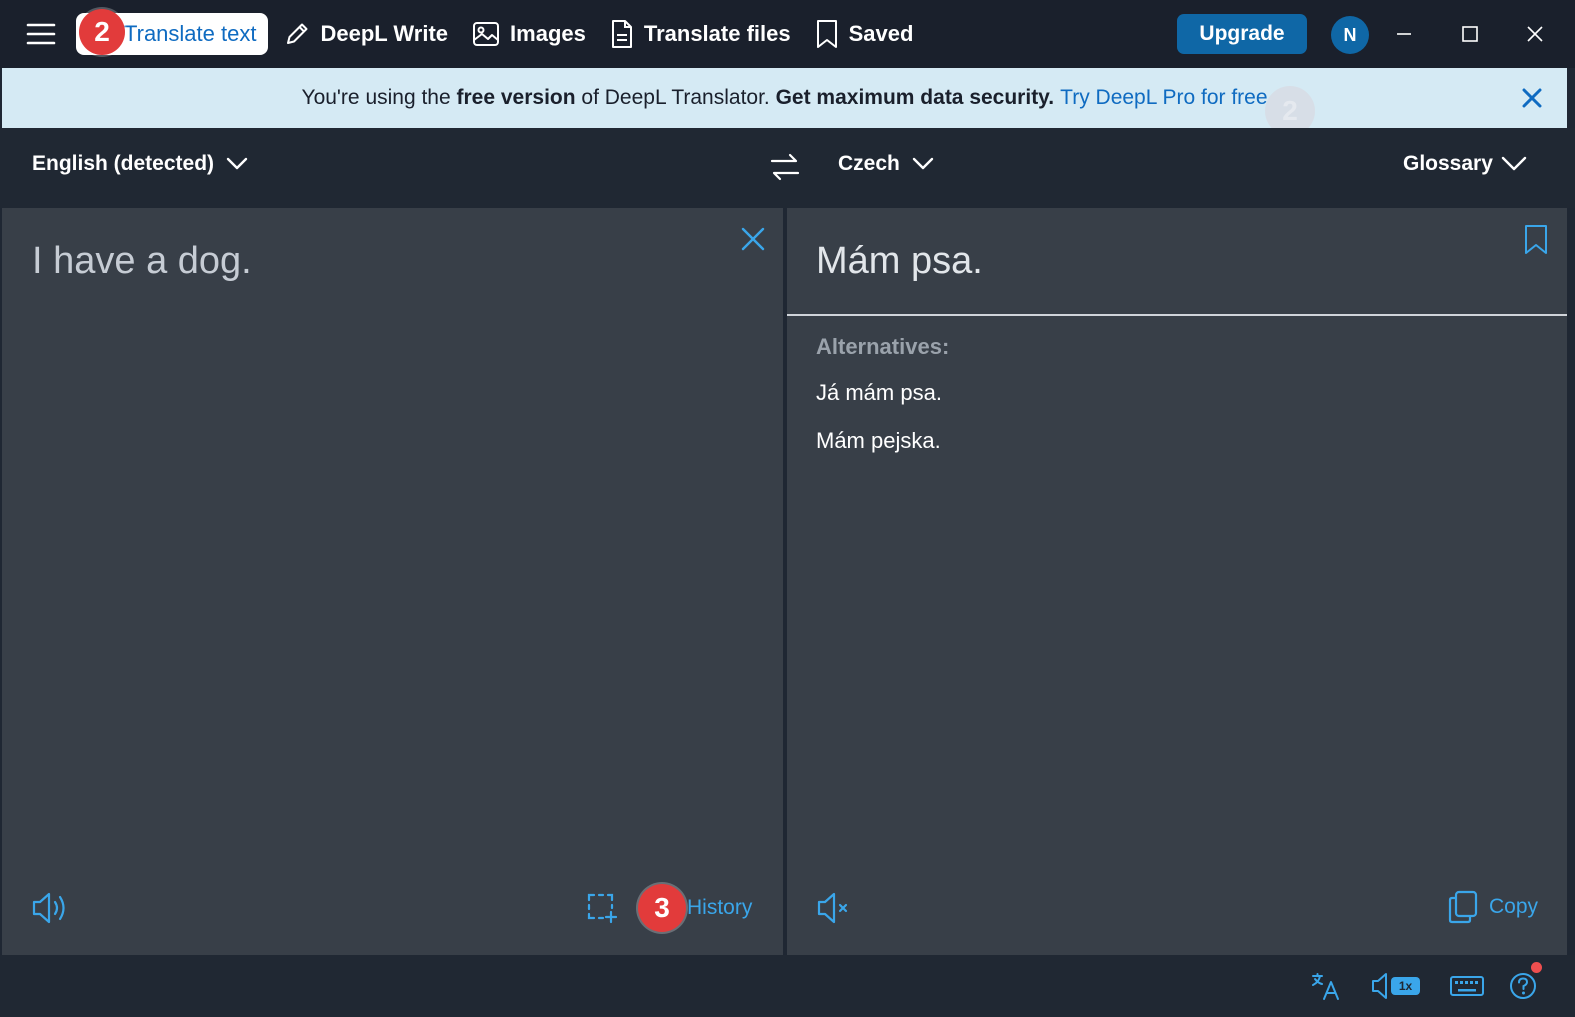  Describe the element at coordinates (717, 33) in the screenshot. I see `tab-translate-files-label: Translate files` at that location.